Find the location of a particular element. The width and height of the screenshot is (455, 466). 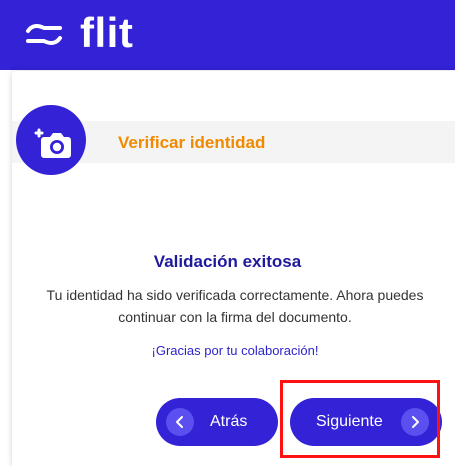

section-title: Verificar identidad is located at coordinates (192, 142).